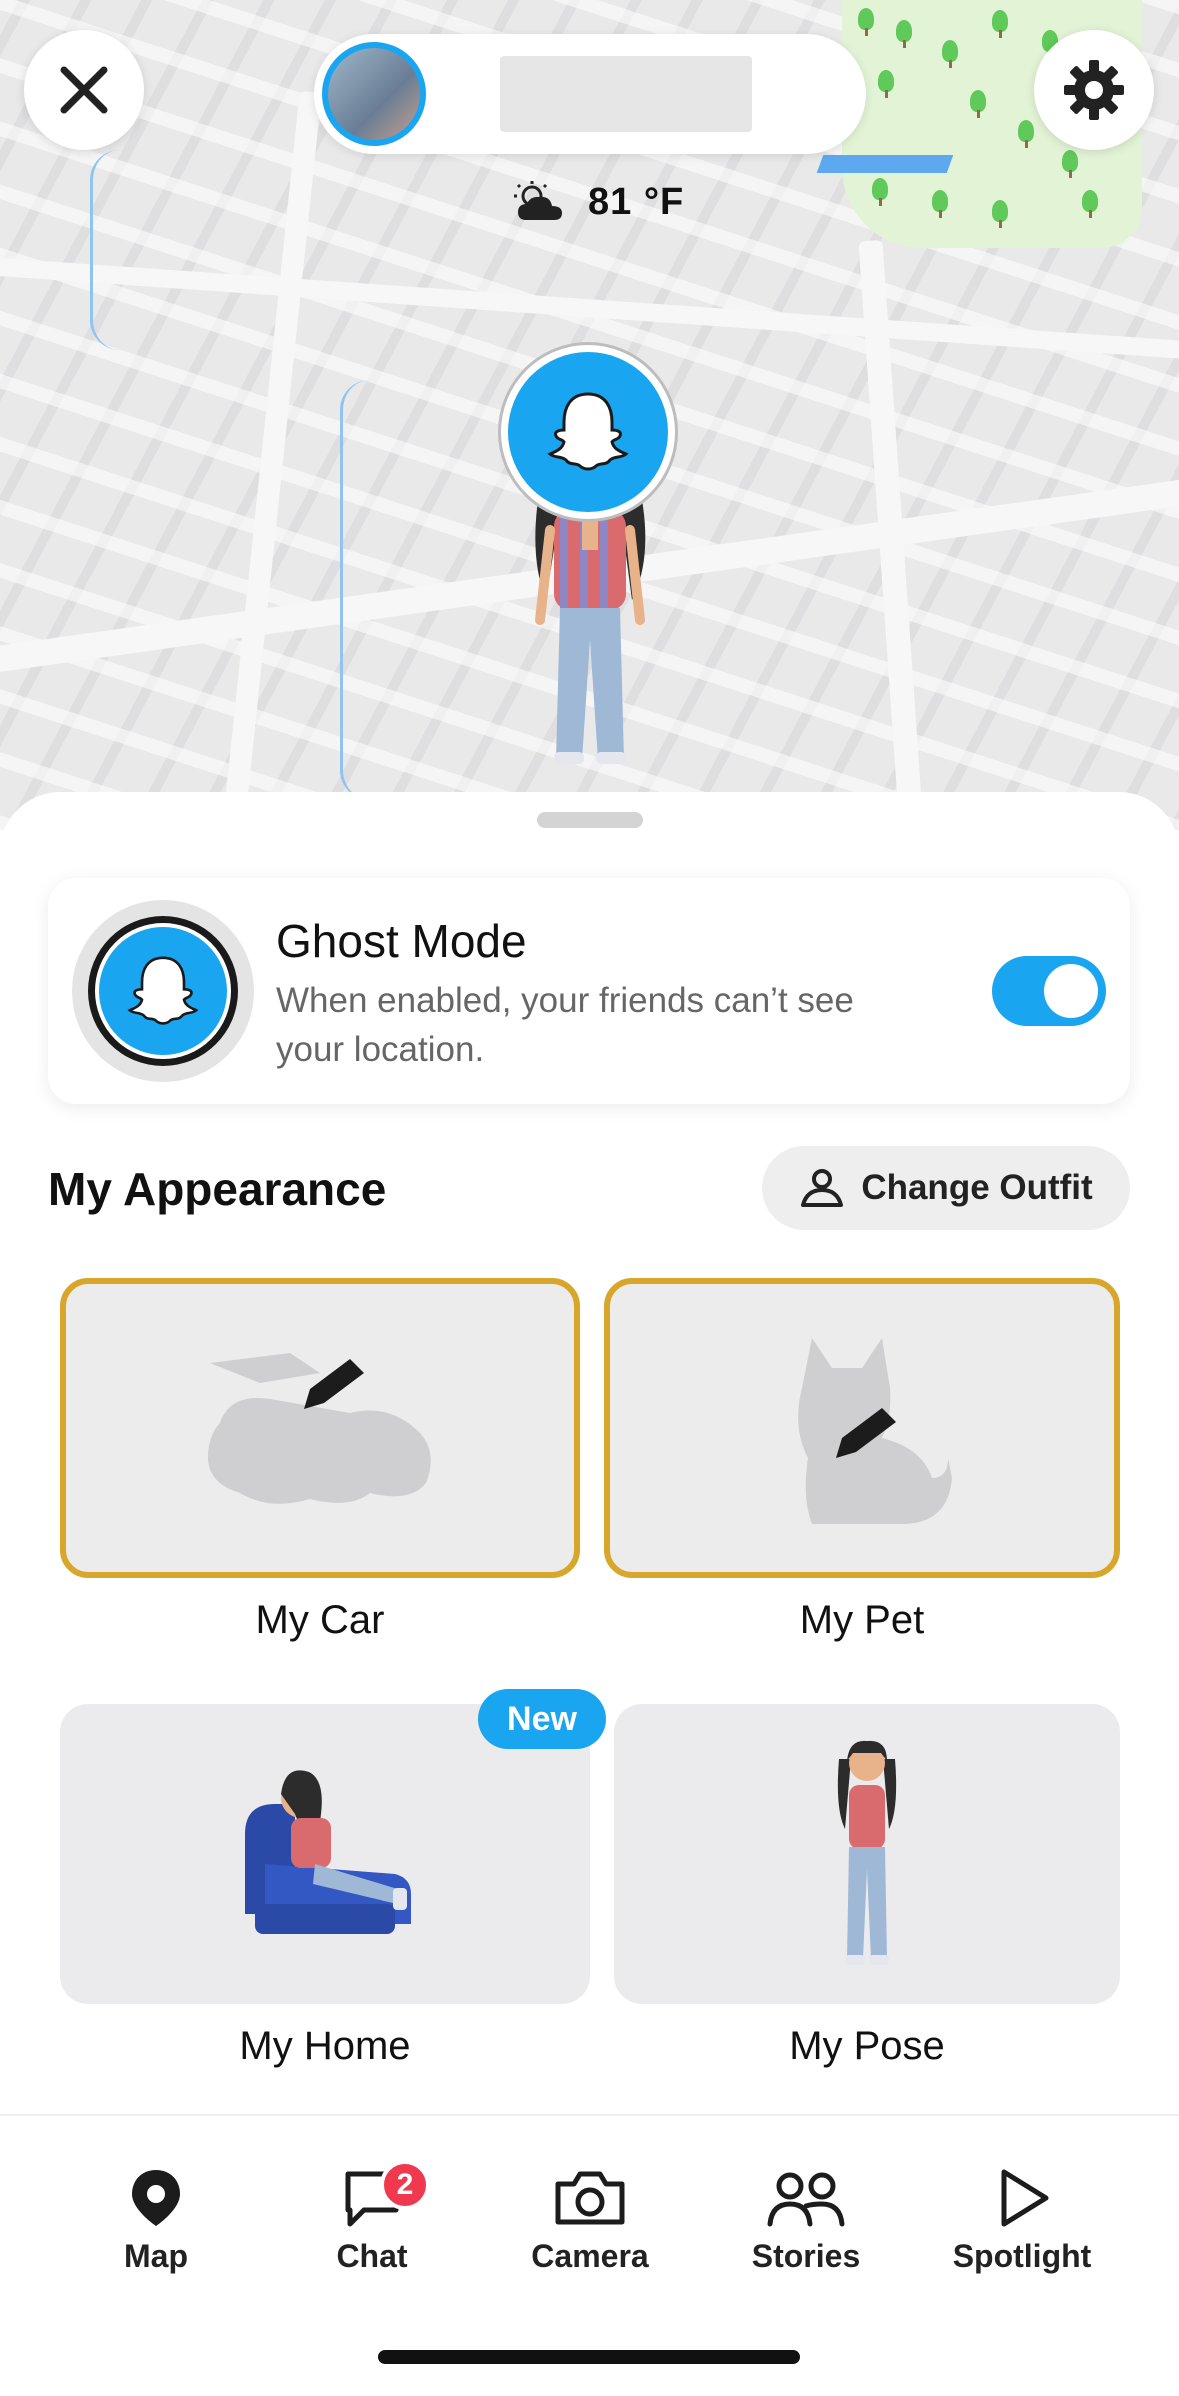 This screenshot has width=1179, height=2396. I want to click on close-button, so click(84, 90).